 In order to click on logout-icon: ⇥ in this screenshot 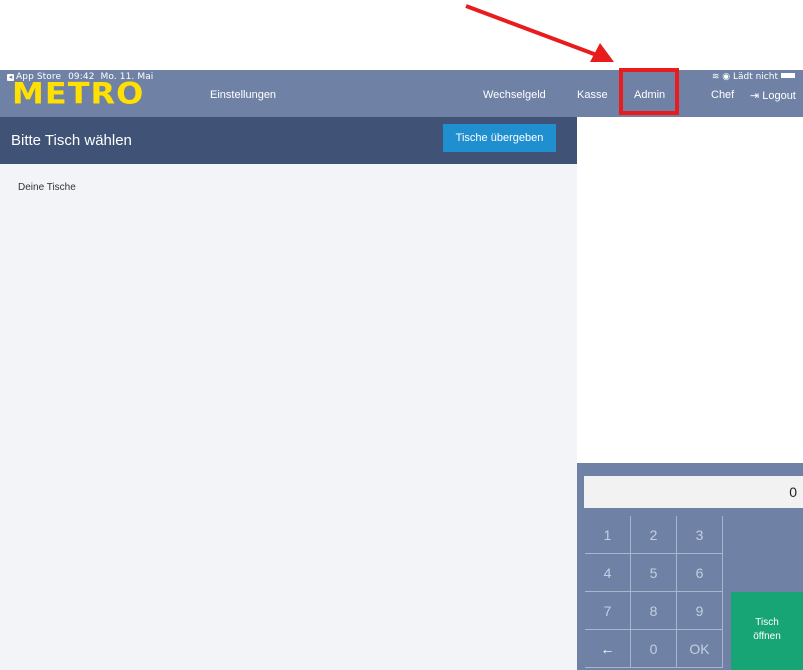, I will do `click(755, 96)`.